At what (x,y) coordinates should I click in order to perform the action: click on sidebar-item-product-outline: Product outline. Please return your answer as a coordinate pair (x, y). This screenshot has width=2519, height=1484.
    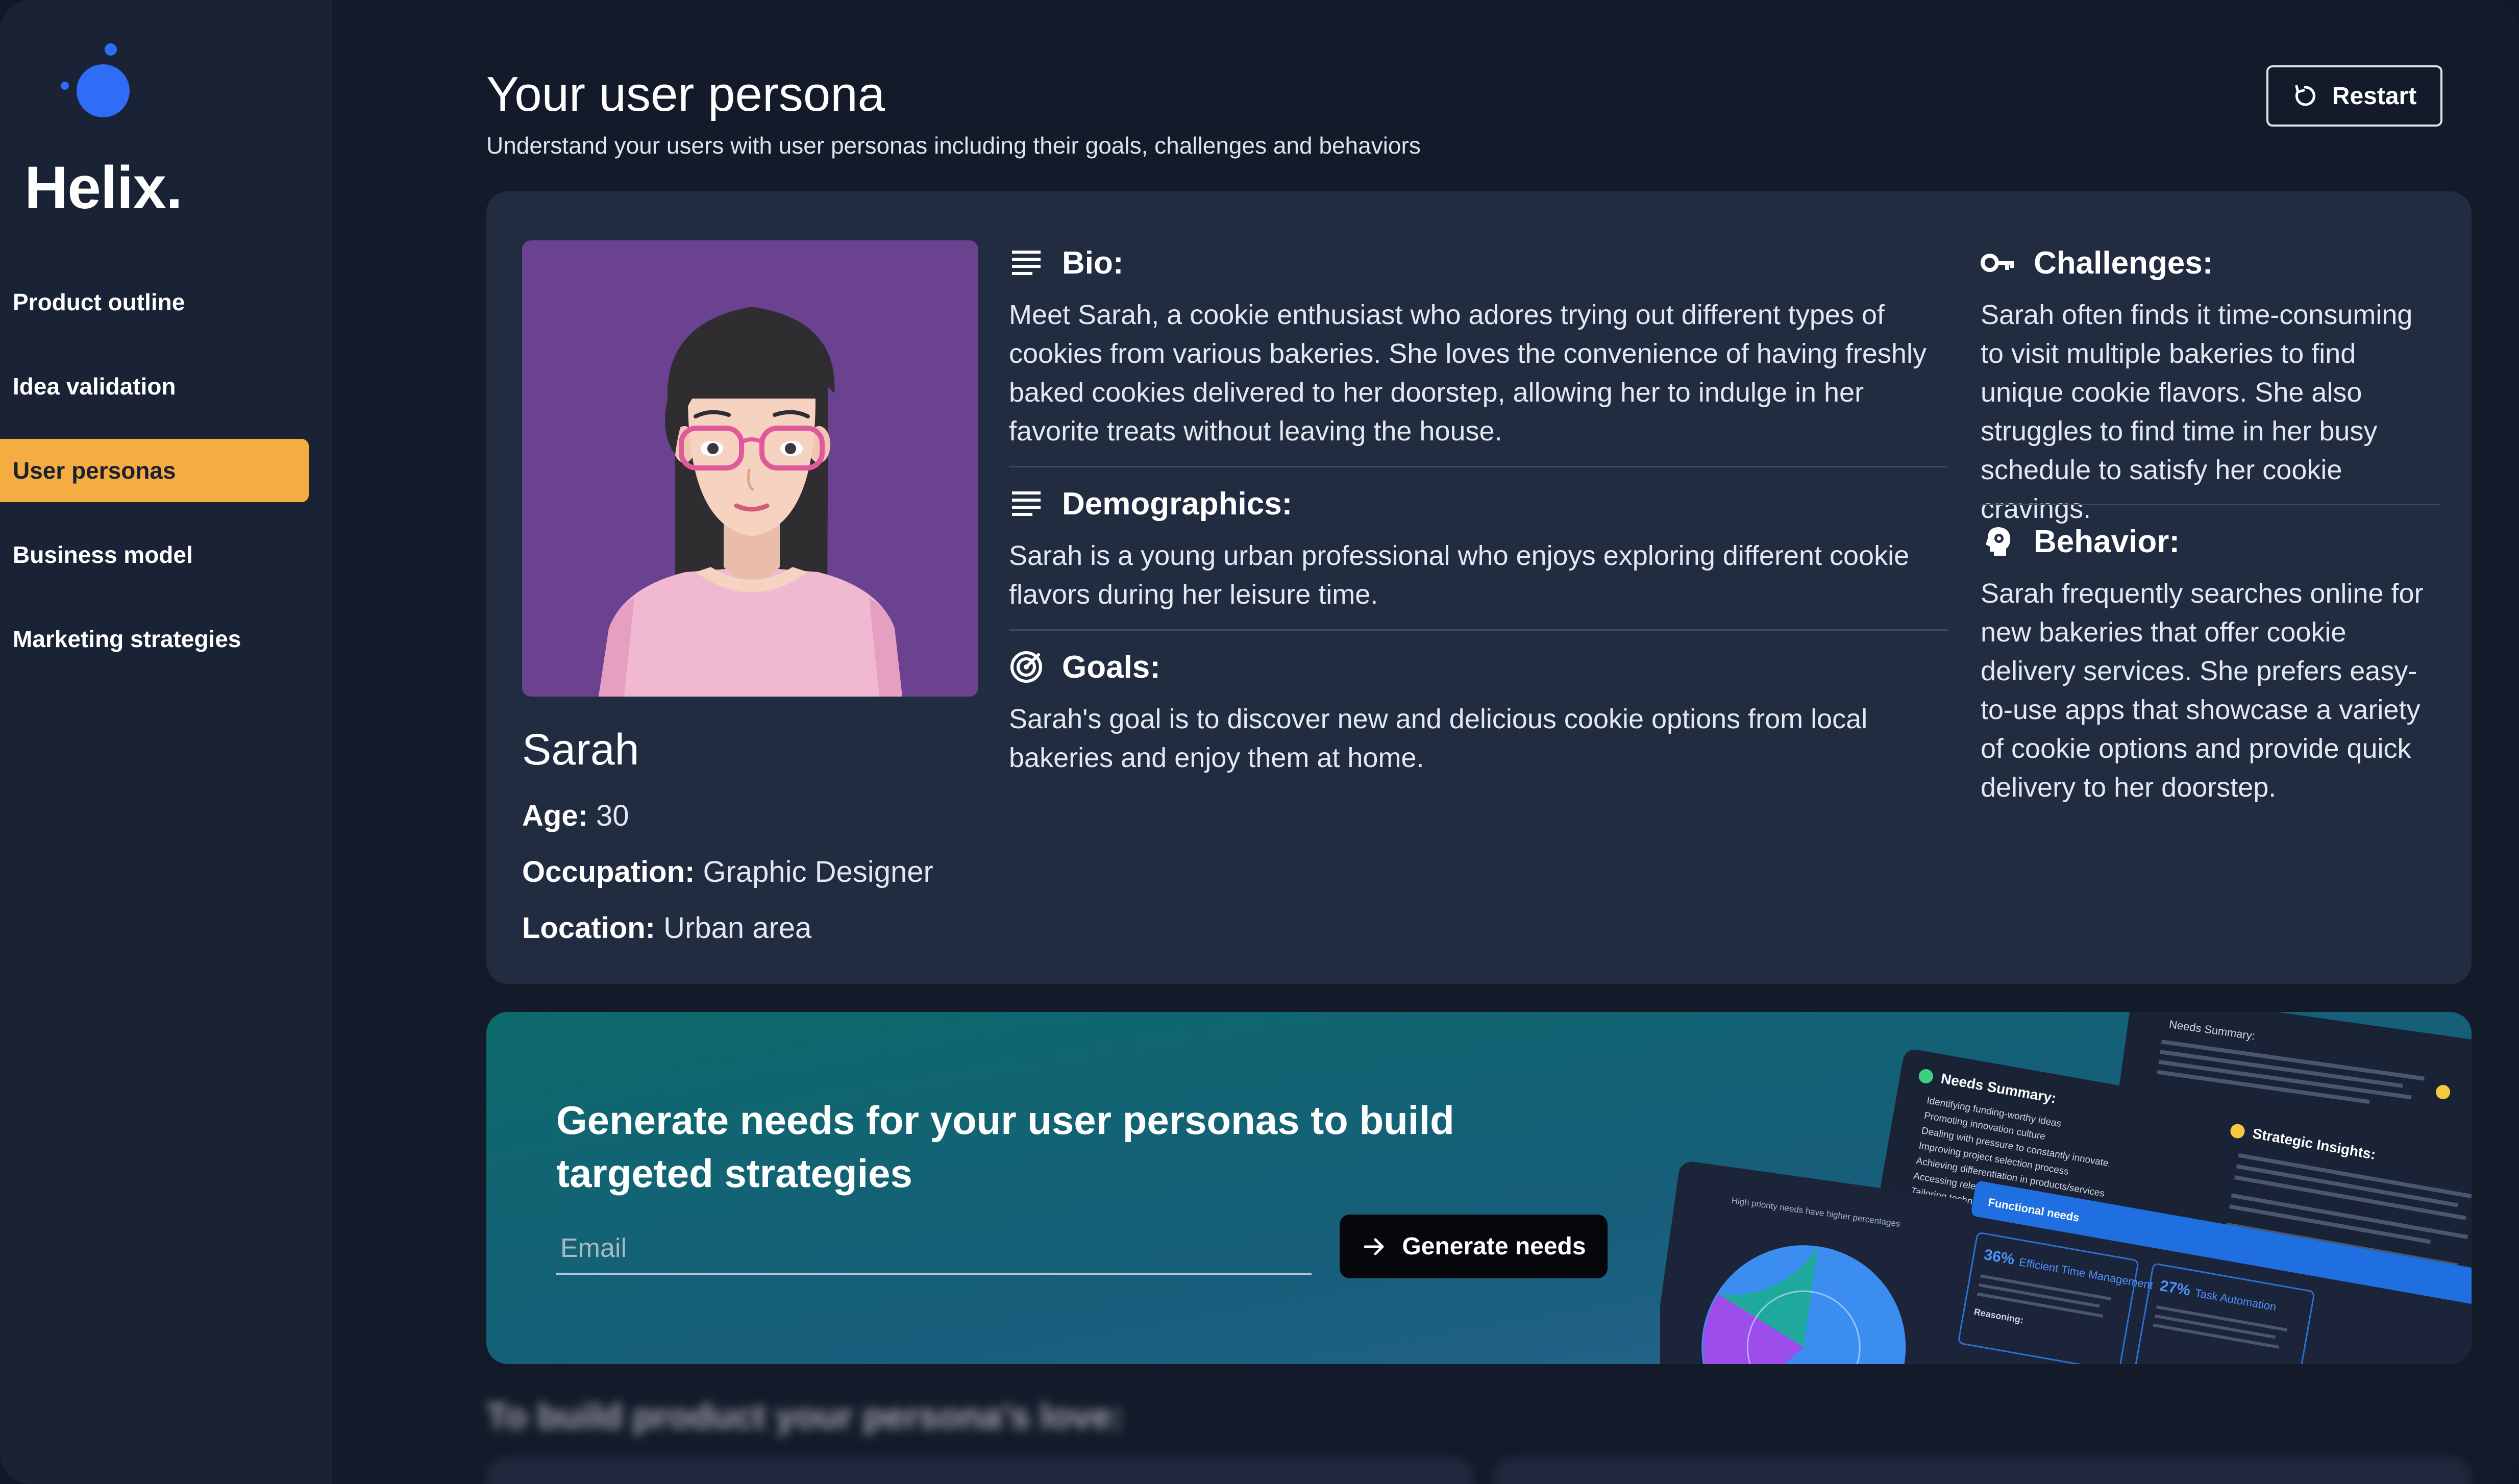
    Looking at the image, I should click on (154, 302).